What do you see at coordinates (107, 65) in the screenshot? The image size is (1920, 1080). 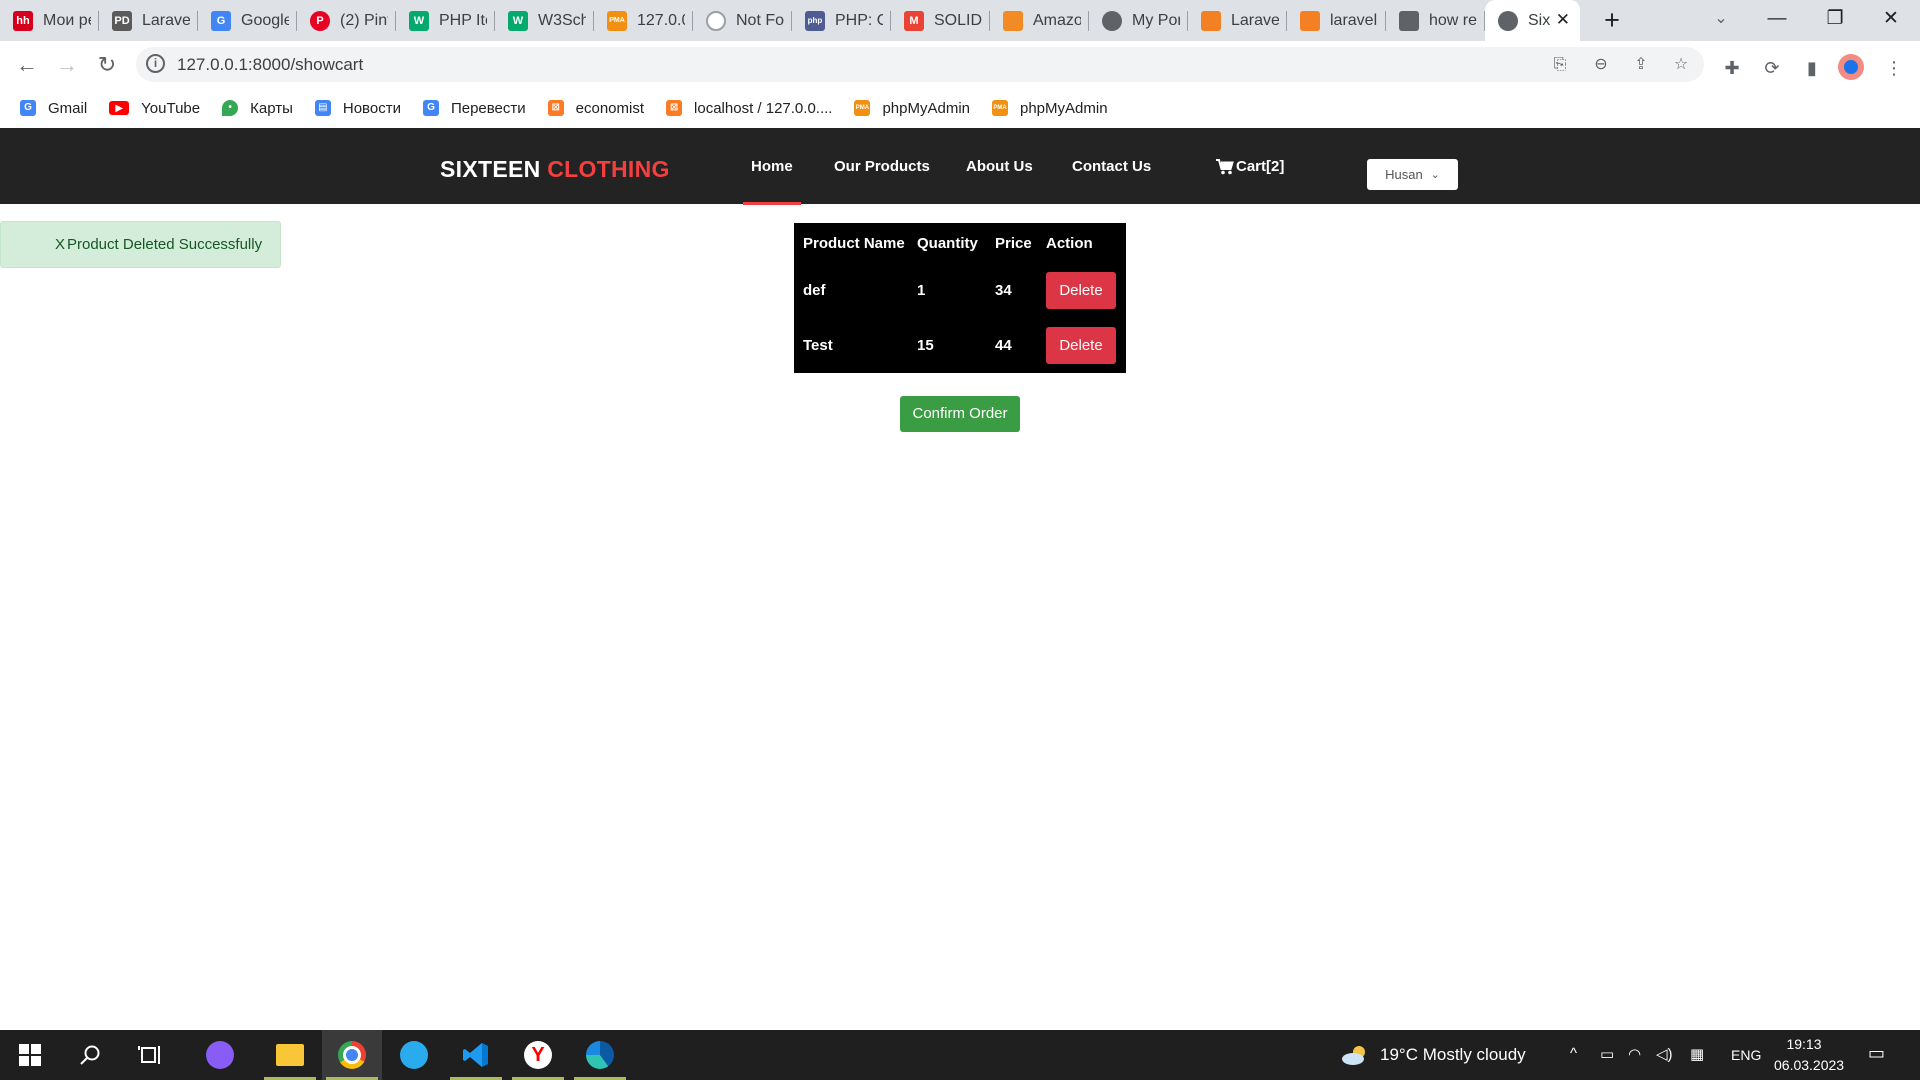 I see `reload-button: ↻` at bounding box center [107, 65].